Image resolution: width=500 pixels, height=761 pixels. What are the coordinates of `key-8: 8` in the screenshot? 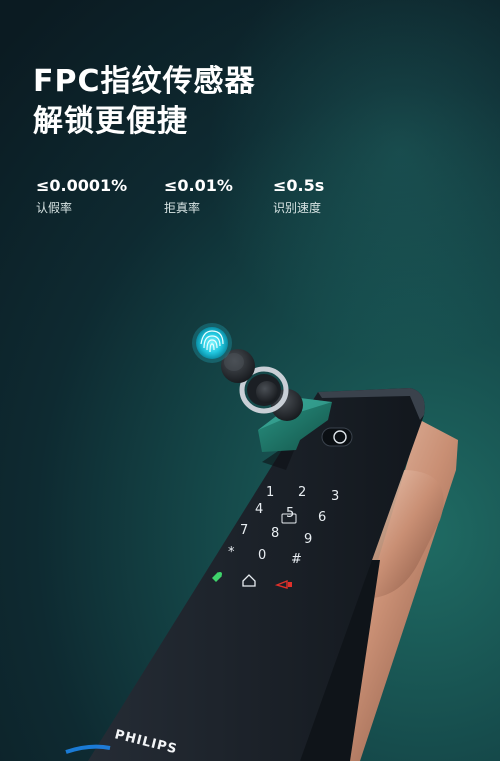 It's located at (275, 533).